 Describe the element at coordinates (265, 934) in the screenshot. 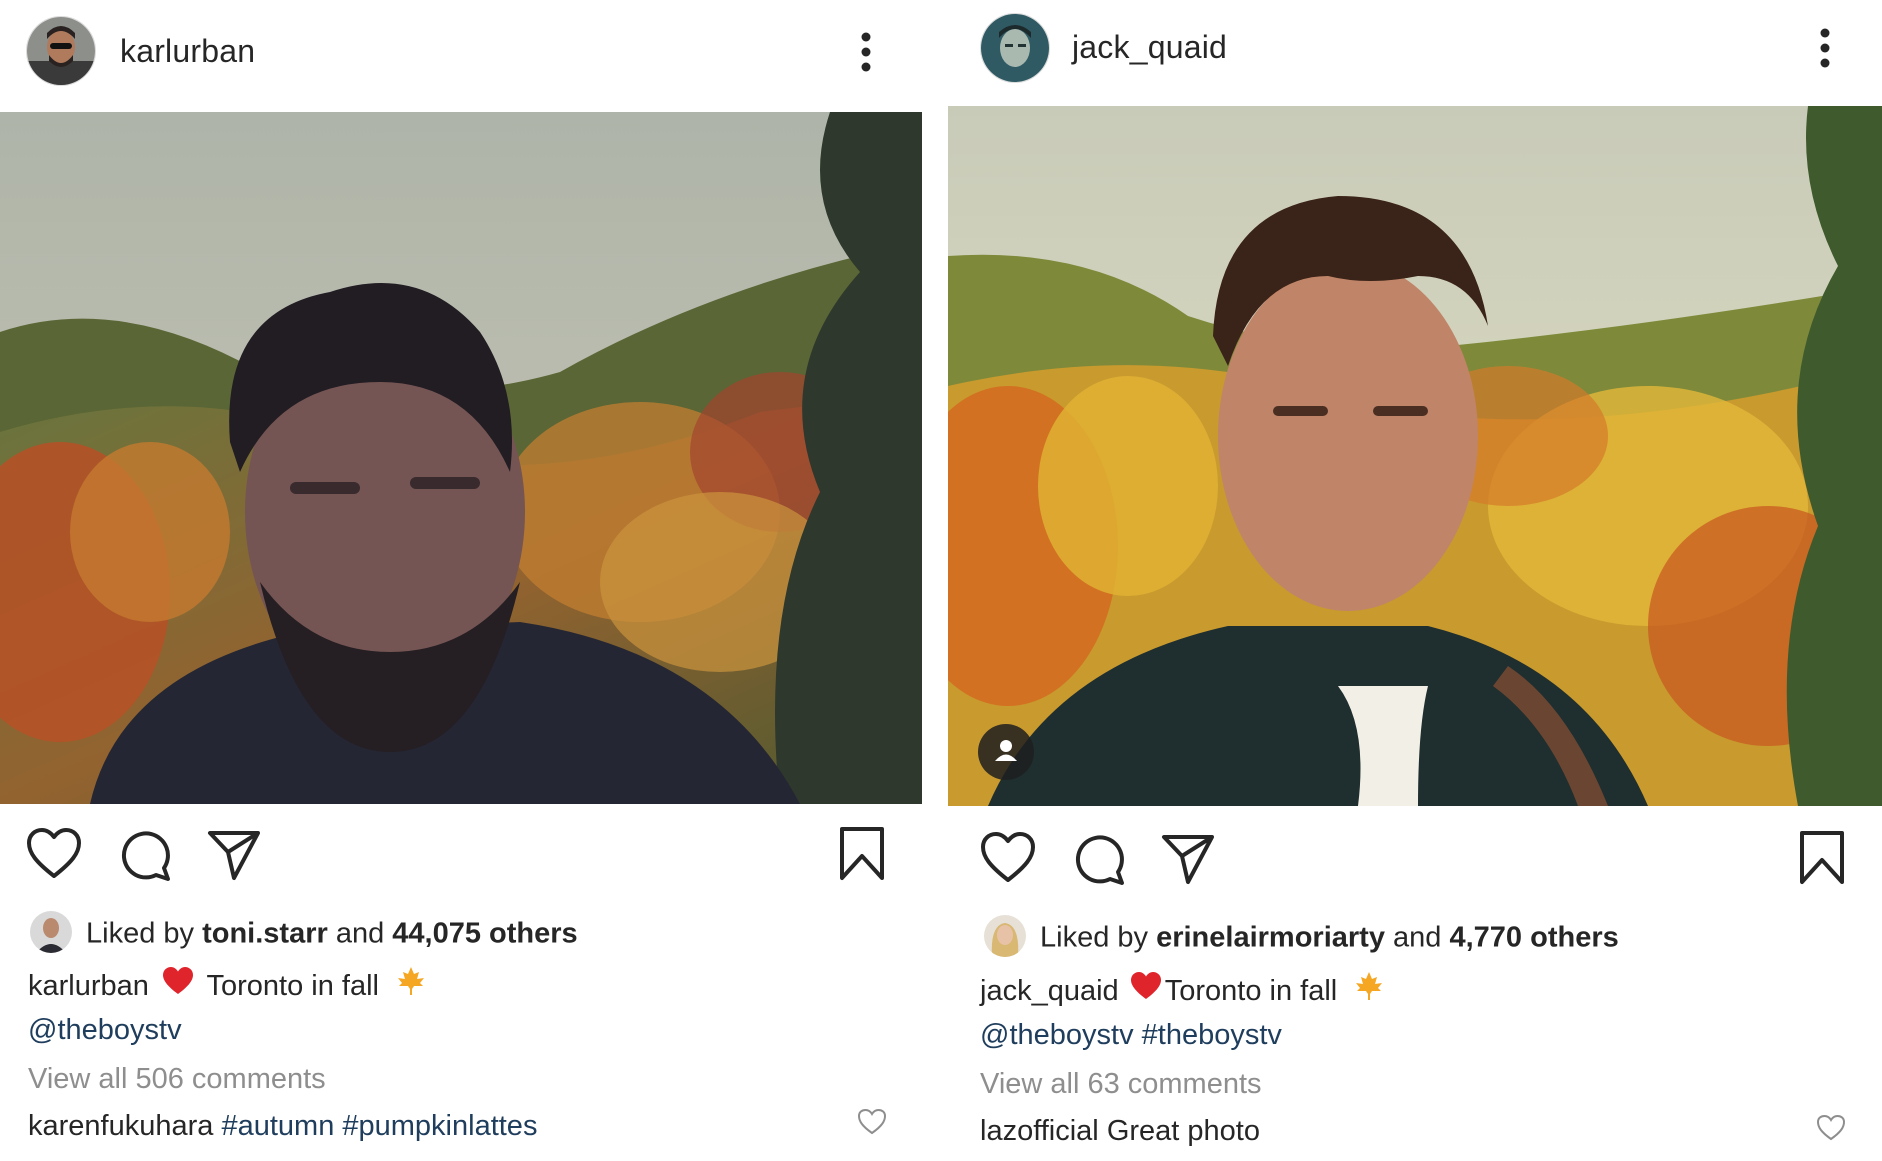

I see `liked-by-user: toni.starr` at that location.